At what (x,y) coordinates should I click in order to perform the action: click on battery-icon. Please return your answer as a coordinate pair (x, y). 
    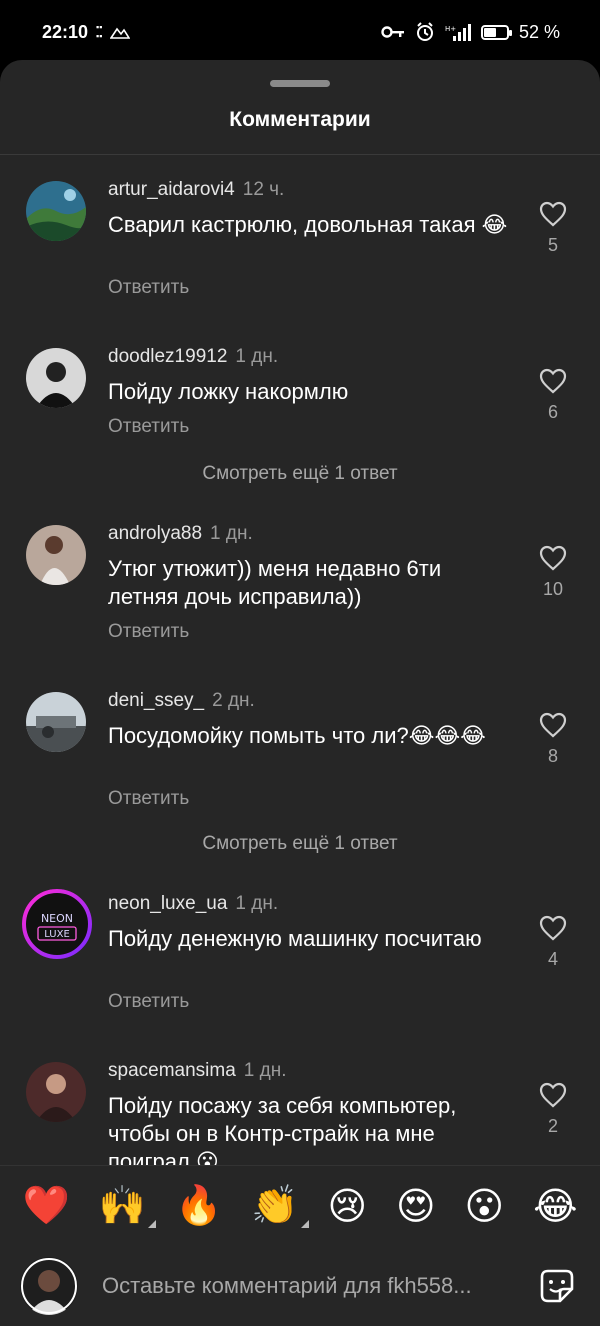
    Looking at the image, I should click on (496, 32).